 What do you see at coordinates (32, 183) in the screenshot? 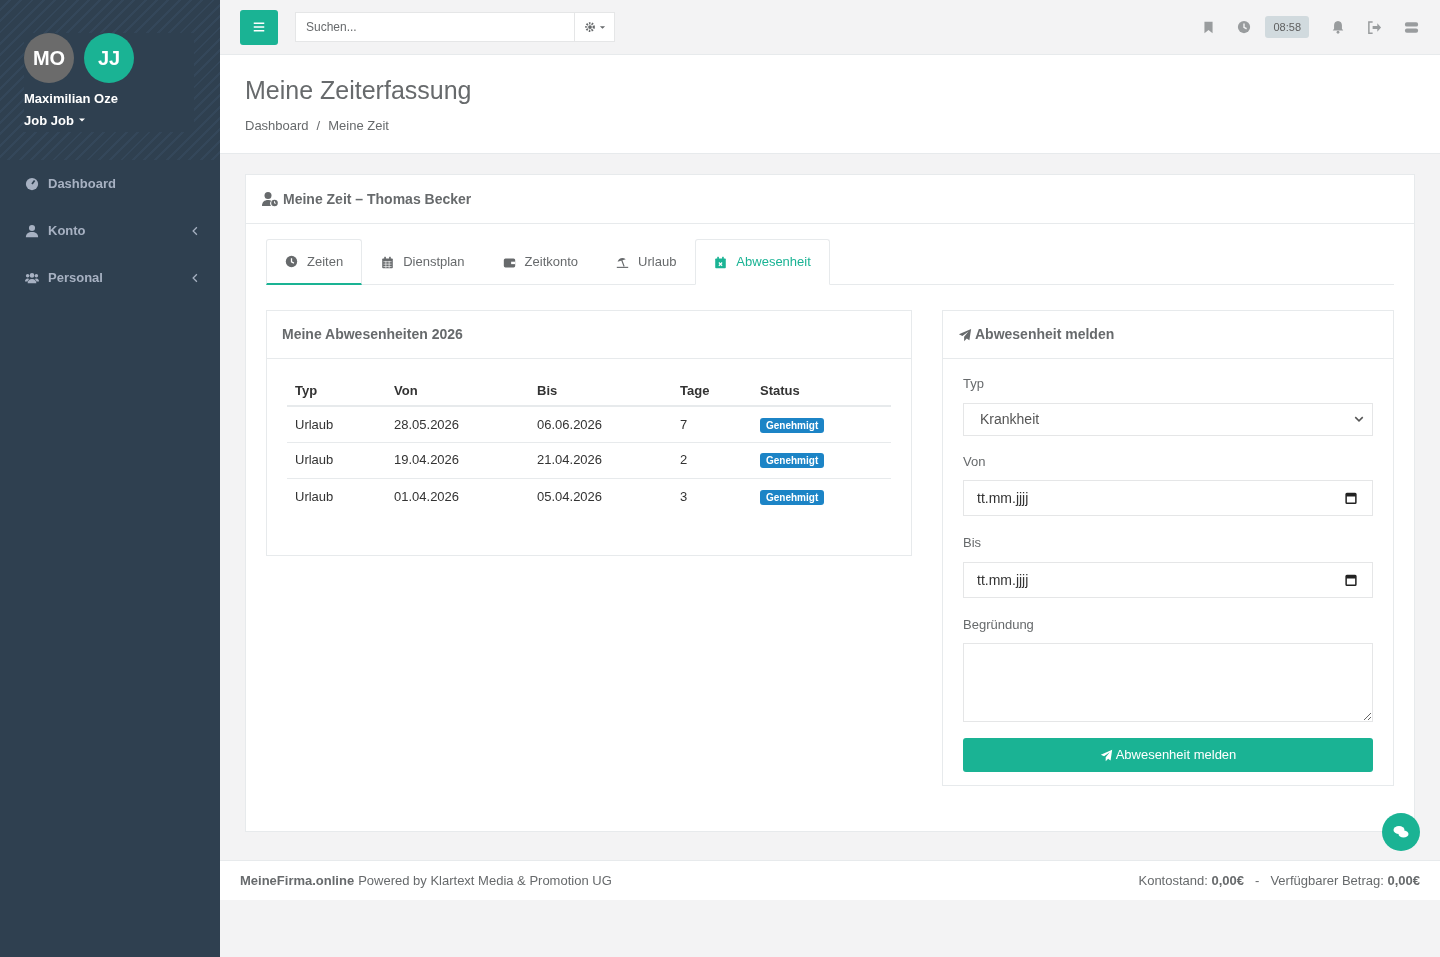
I see `gauge-icon` at bounding box center [32, 183].